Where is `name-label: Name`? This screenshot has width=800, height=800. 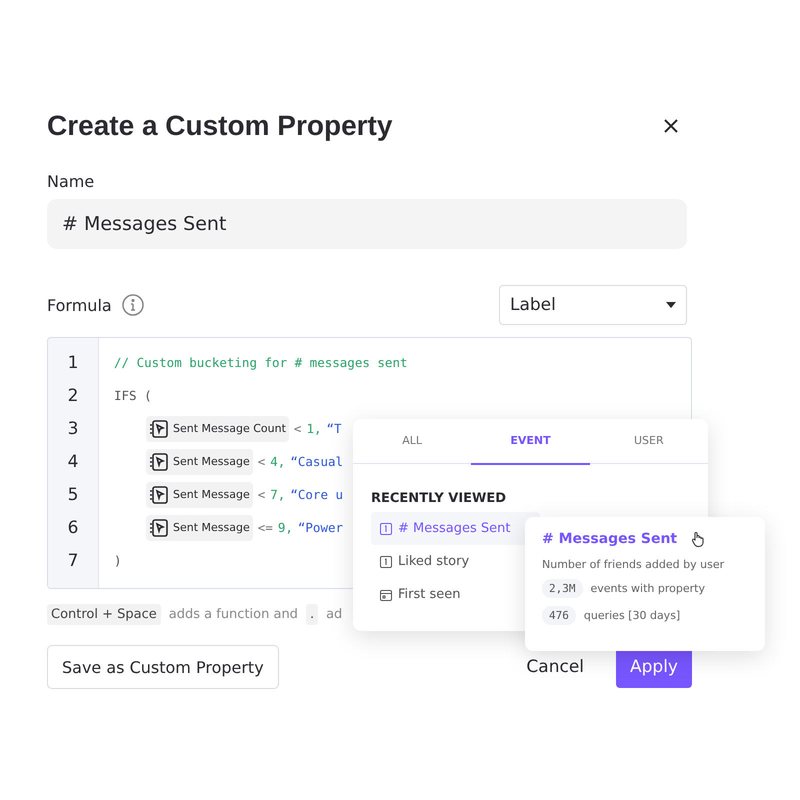
name-label: Name is located at coordinates (71, 181).